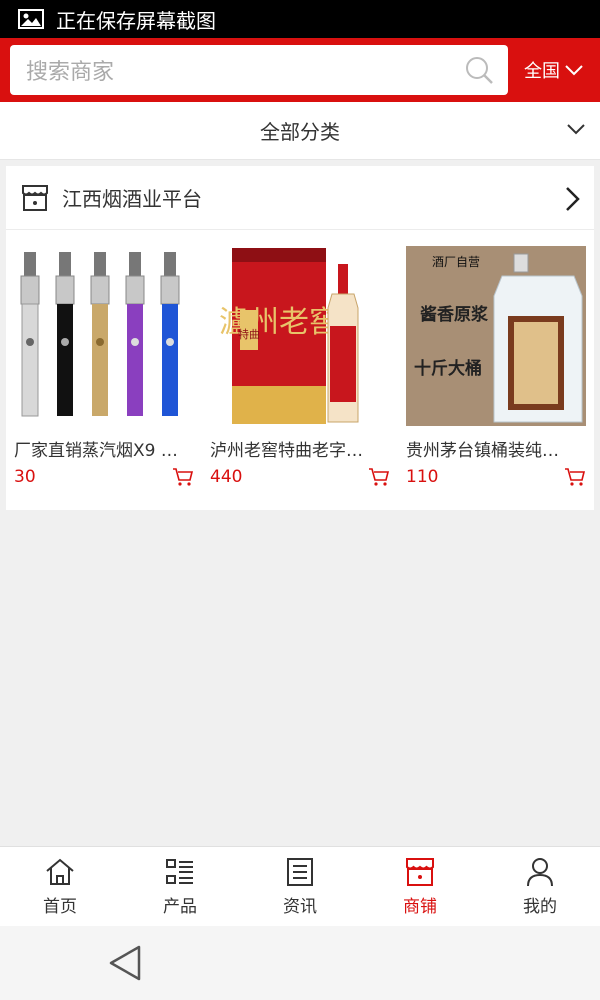 The width and height of the screenshot is (600, 1000). Describe the element at coordinates (456, 262) in the screenshot. I see `product-image-top-text: 酒厂自营` at that location.